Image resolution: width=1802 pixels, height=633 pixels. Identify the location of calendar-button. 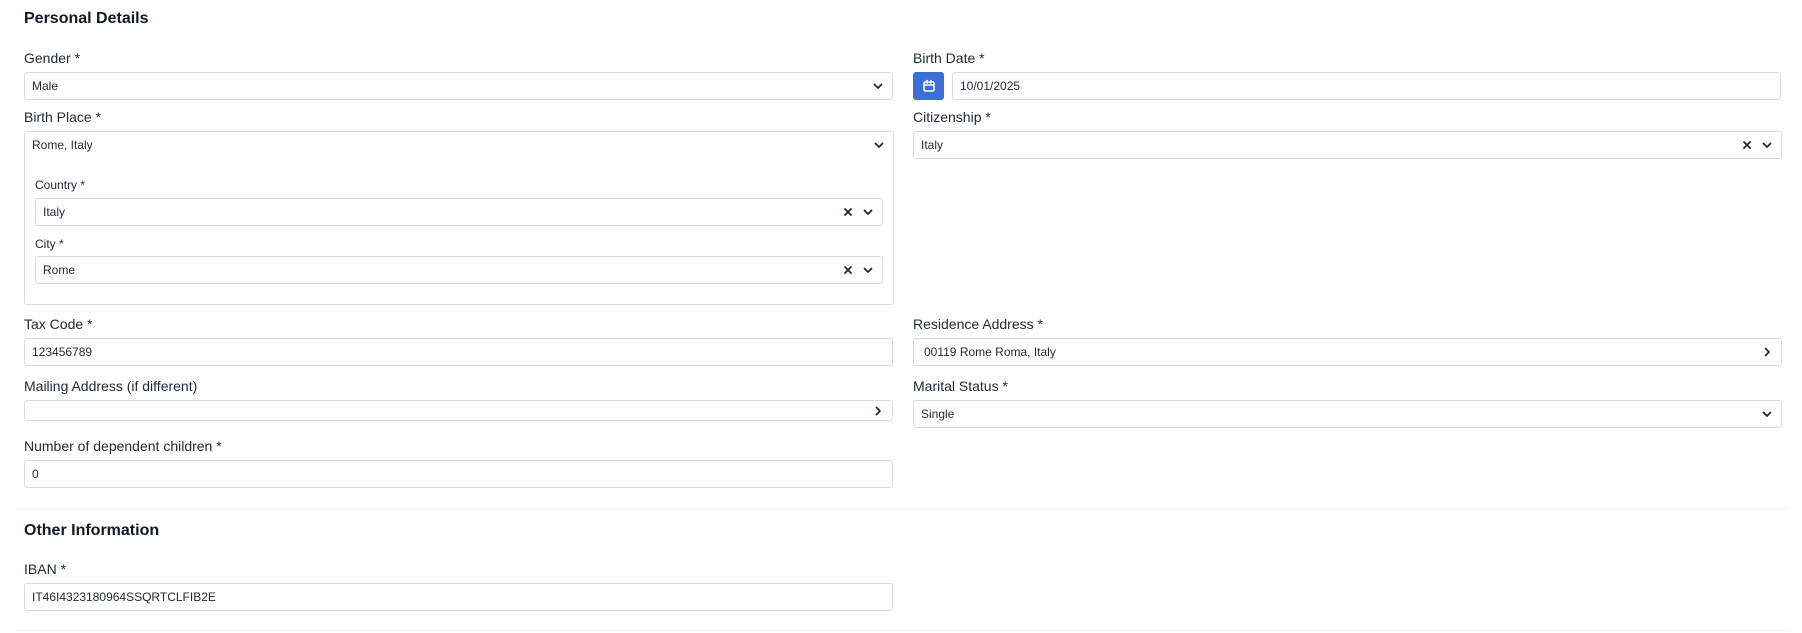
(928, 86).